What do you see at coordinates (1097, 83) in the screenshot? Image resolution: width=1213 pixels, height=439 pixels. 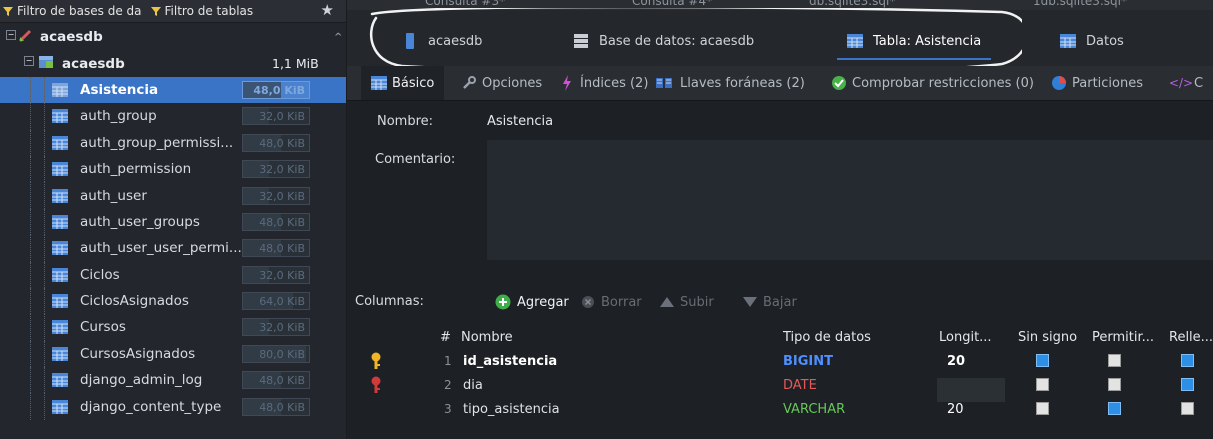 I see `tab-partitions: Particiones` at bounding box center [1097, 83].